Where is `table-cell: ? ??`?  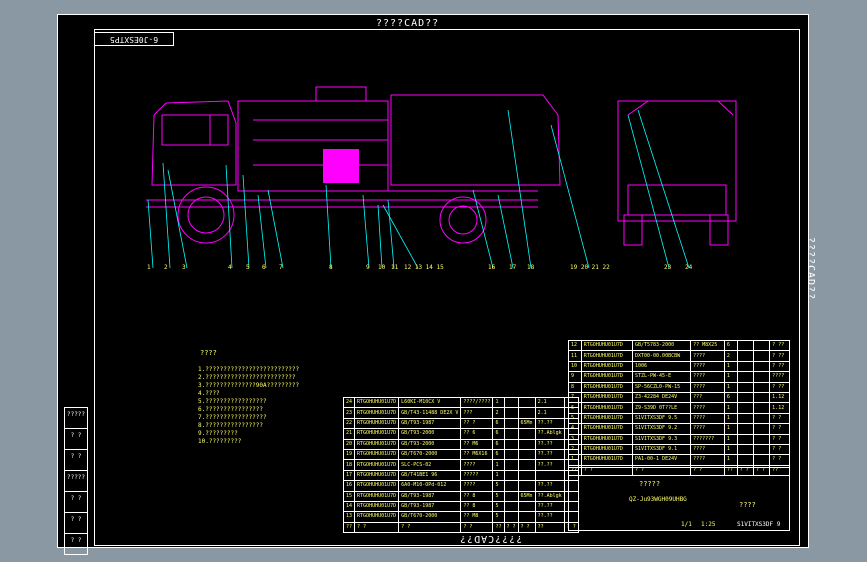 table-cell: ? ?? is located at coordinates (779, 345).